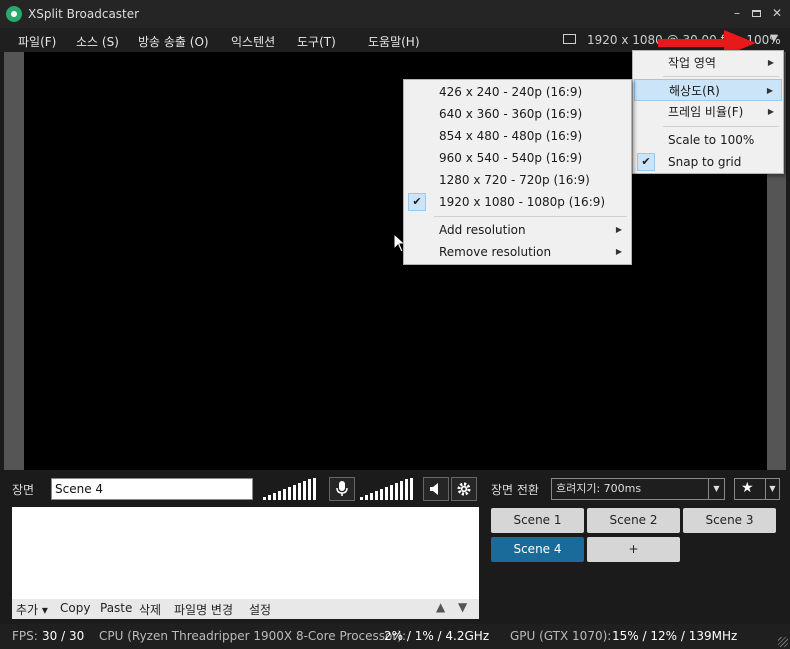 This screenshot has width=790, height=649. I want to click on paste-button: Paste, so click(116, 608).